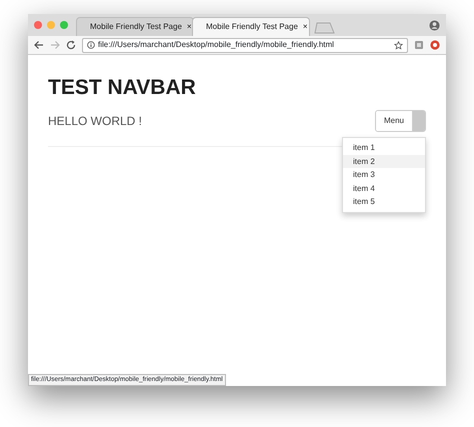 This screenshot has height=427, width=474. I want to click on menu-item: item 5, so click(384, 201).